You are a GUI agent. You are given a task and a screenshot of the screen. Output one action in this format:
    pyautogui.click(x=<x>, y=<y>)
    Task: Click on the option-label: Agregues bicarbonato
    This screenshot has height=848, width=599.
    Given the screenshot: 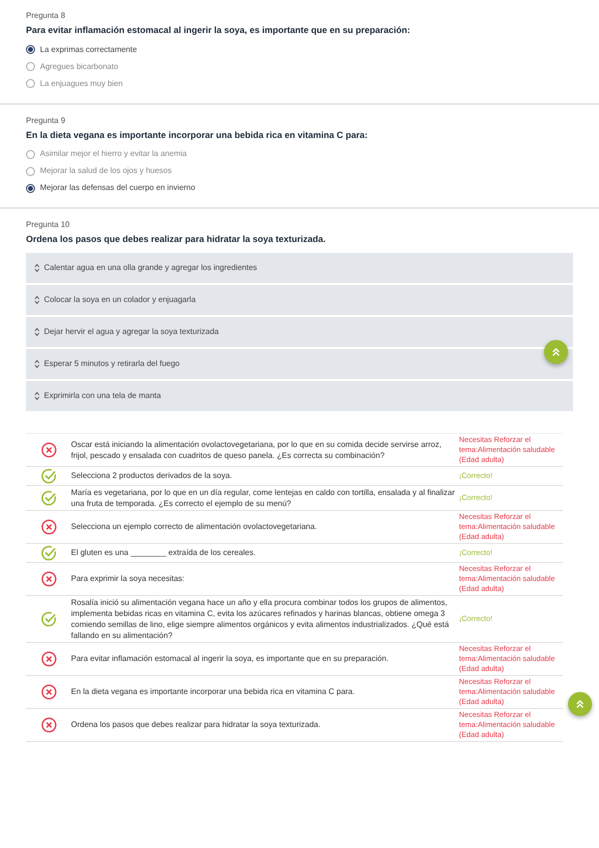 What is the action you would take?
    pyautogui.click(x=79, y=66)
    